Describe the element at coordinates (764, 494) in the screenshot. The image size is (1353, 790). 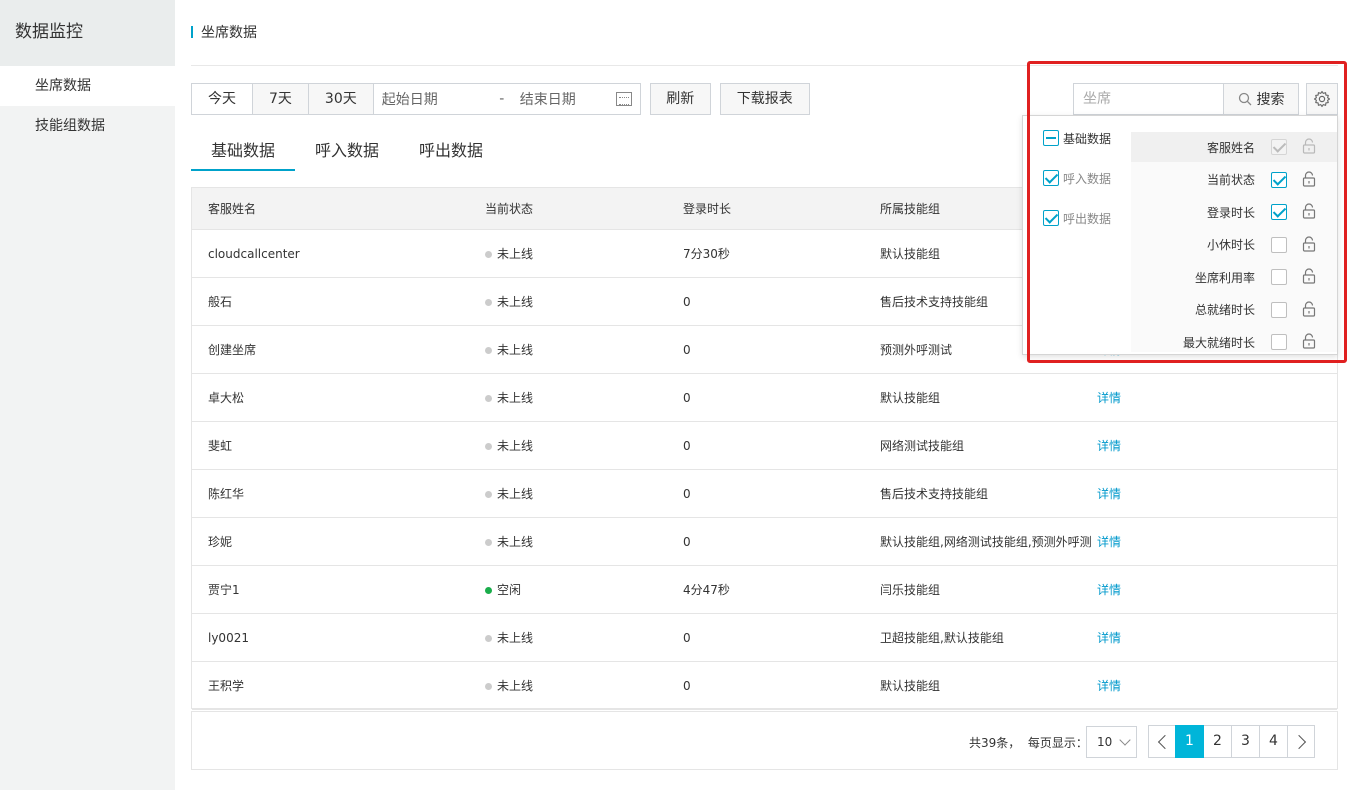
I see `table-row: 陈红华 未上线 0 售后技术支持技能组 详情` at that location.